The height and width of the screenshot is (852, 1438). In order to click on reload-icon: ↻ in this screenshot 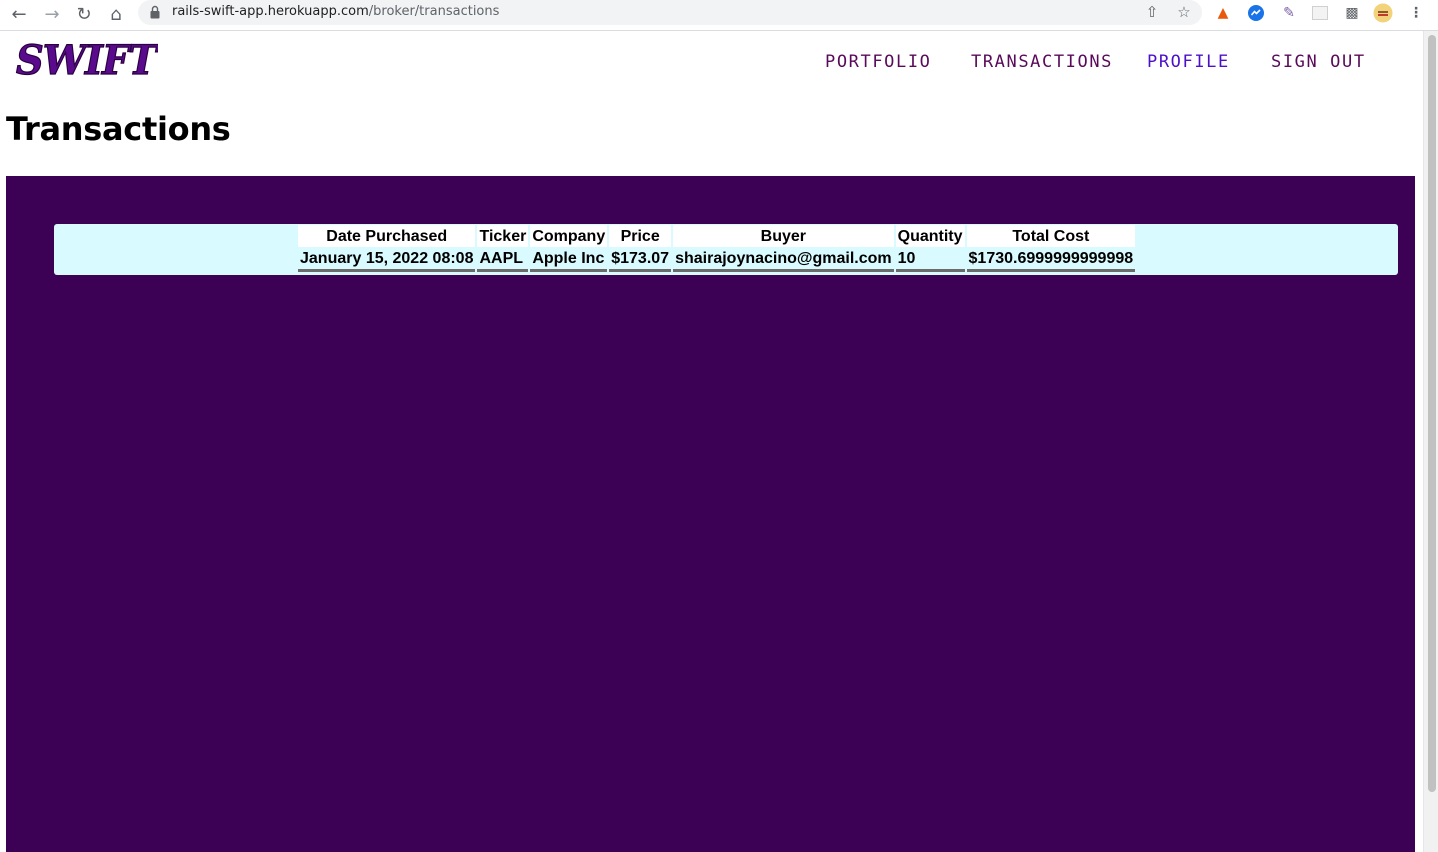, I will do `click(84, 14)`.